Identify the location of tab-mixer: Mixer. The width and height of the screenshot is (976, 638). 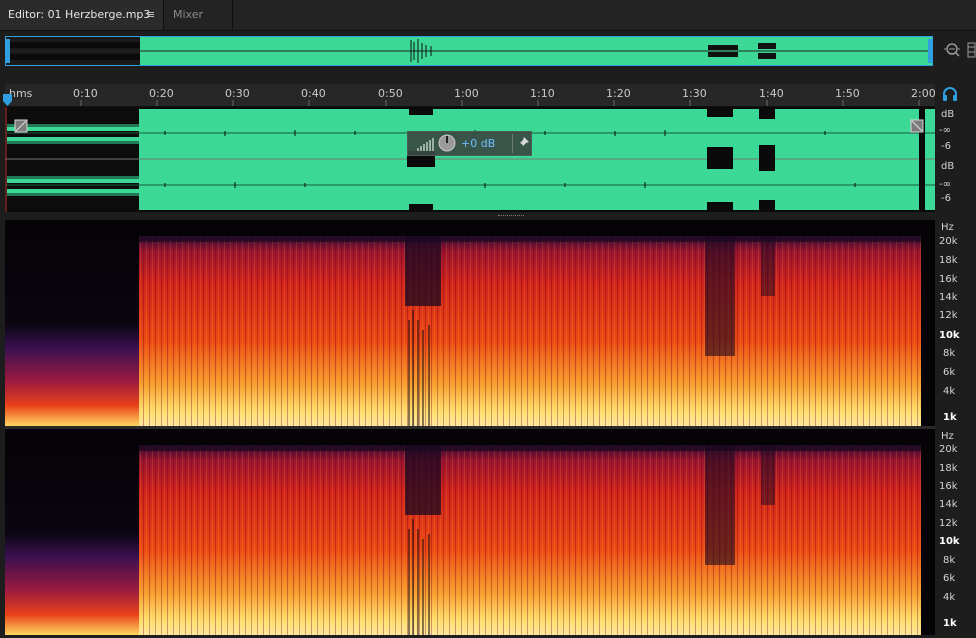
(199, 15).